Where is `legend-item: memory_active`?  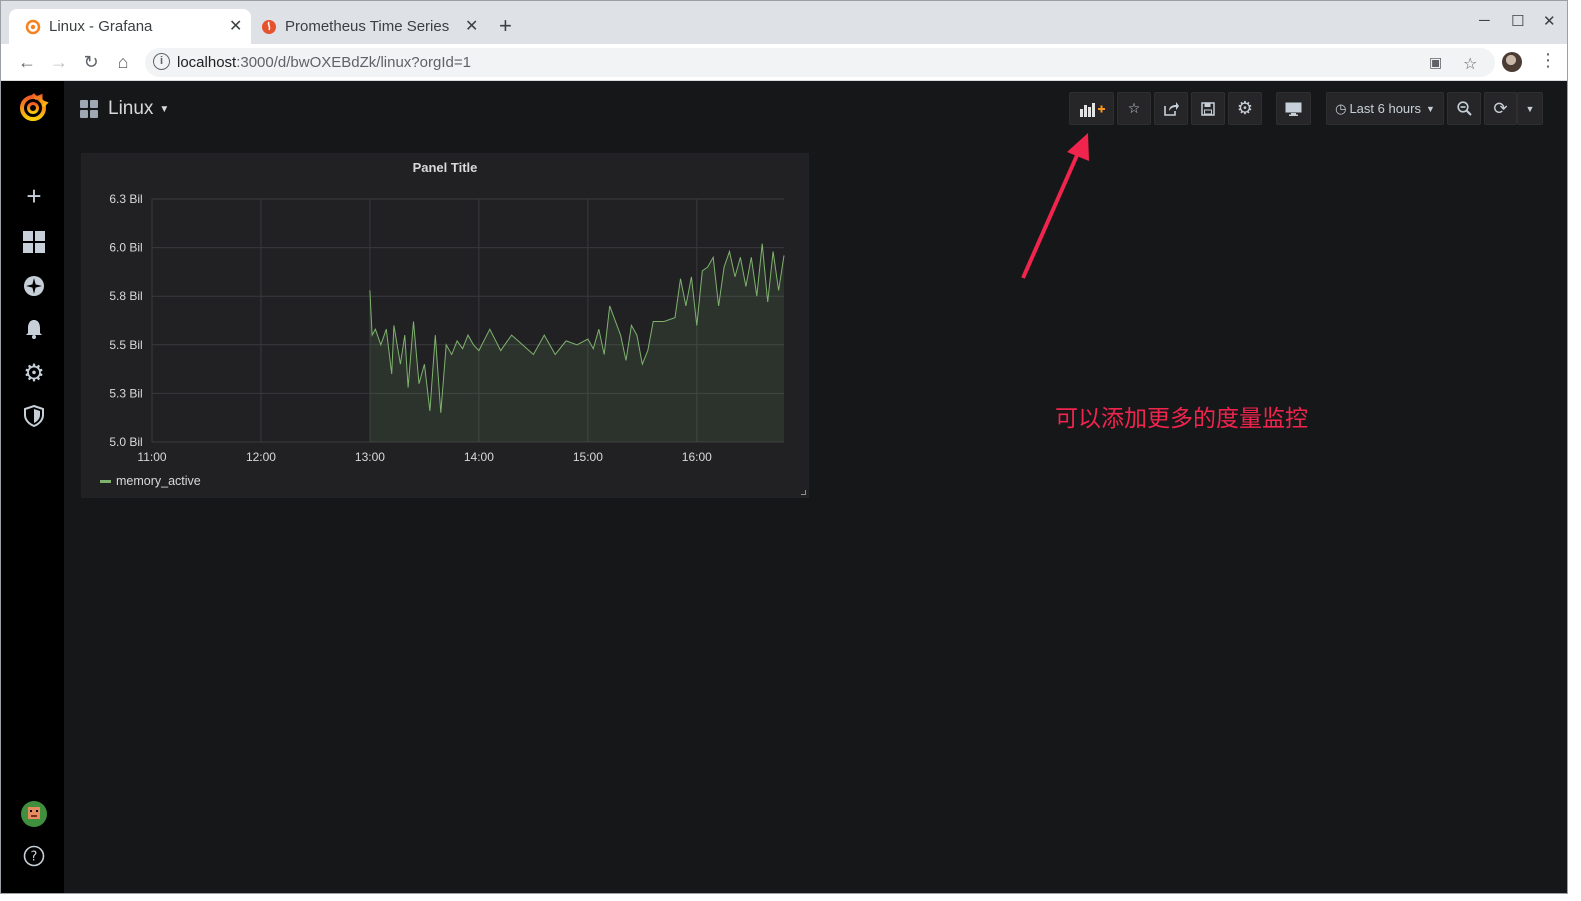
legend-item: memory_active is located at coordinates (150, 481).